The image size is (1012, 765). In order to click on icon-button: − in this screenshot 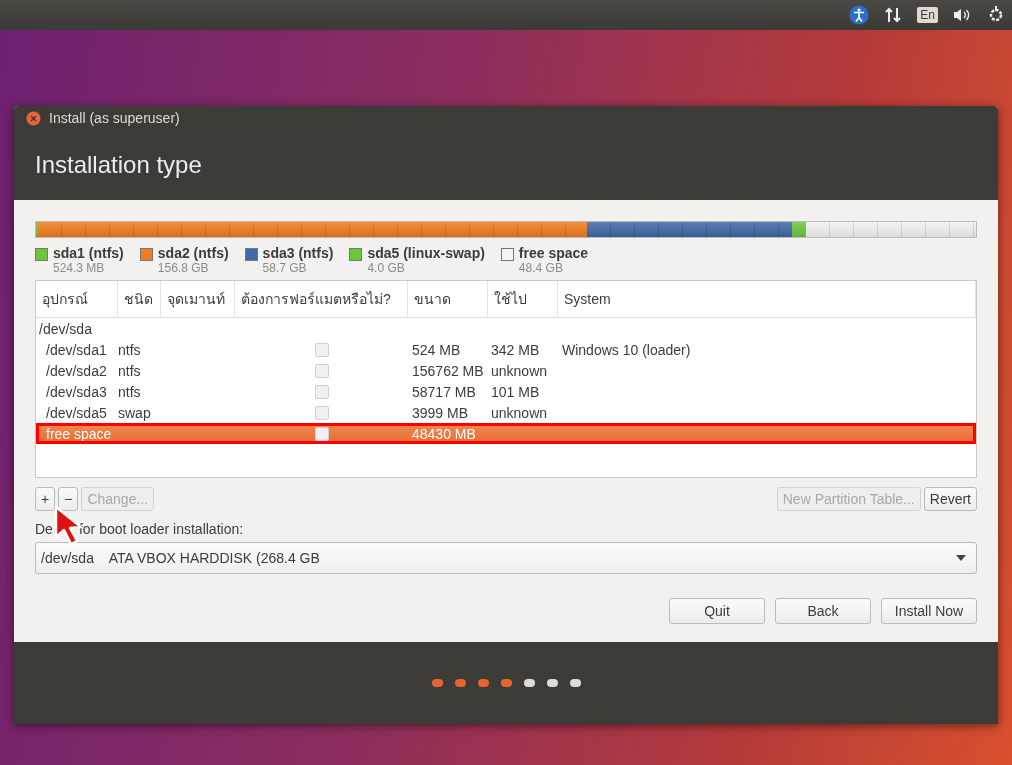, I will do `click(68, 499)`.